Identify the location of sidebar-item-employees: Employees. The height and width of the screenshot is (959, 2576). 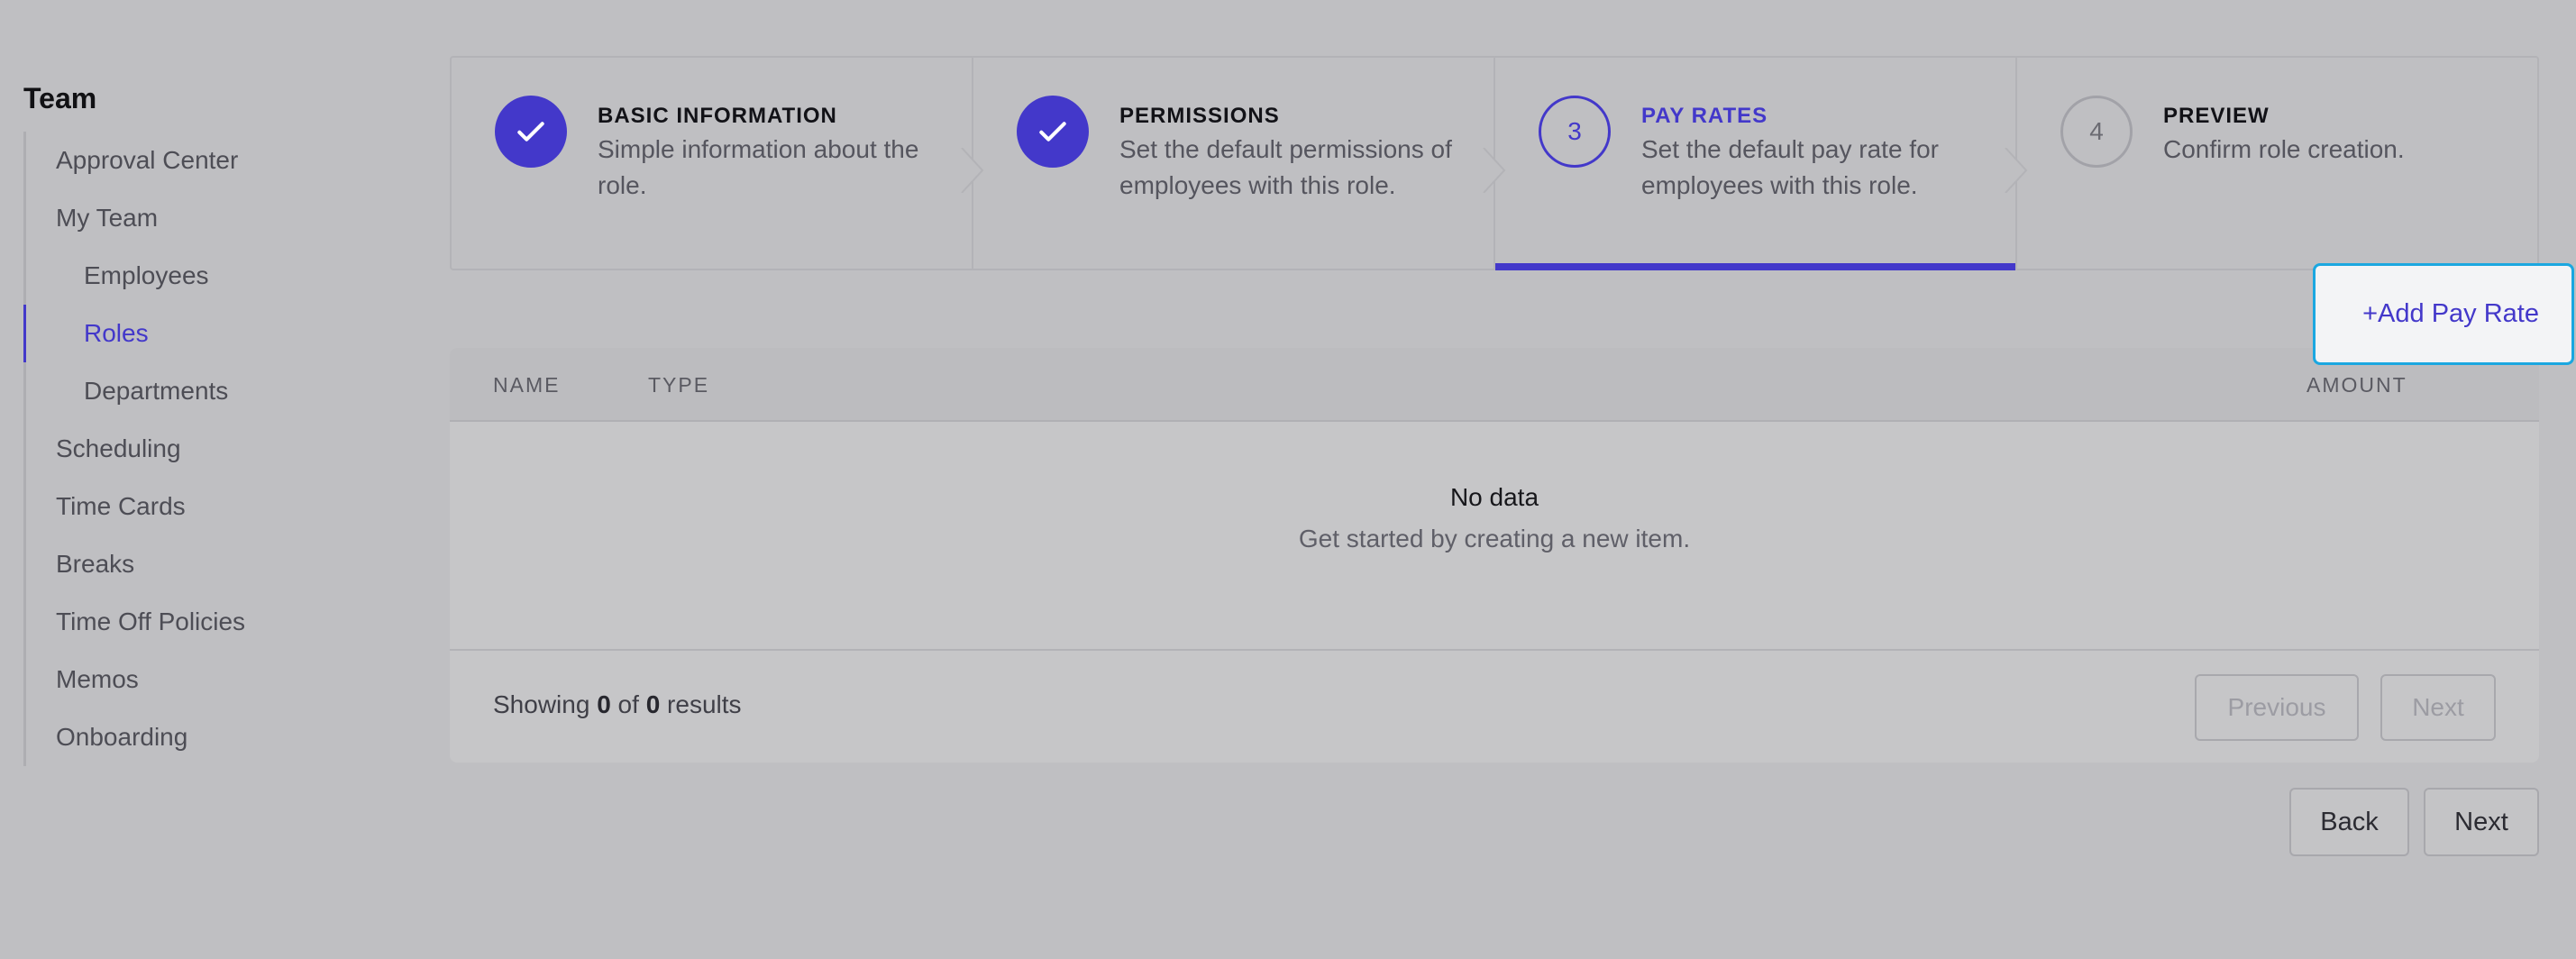
(214, 276).